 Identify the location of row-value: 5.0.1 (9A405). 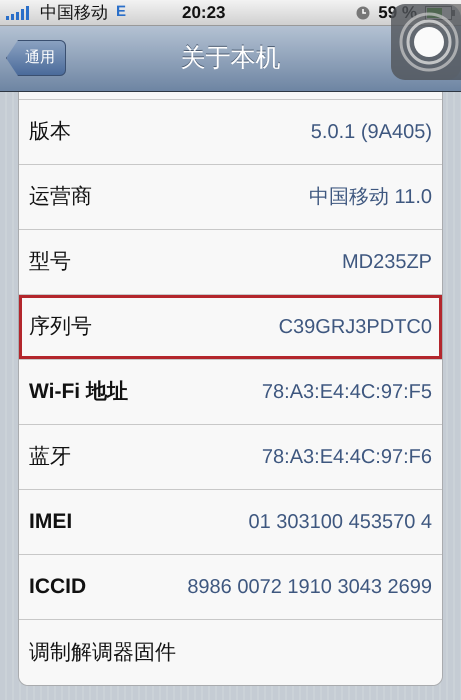
(371, 132).